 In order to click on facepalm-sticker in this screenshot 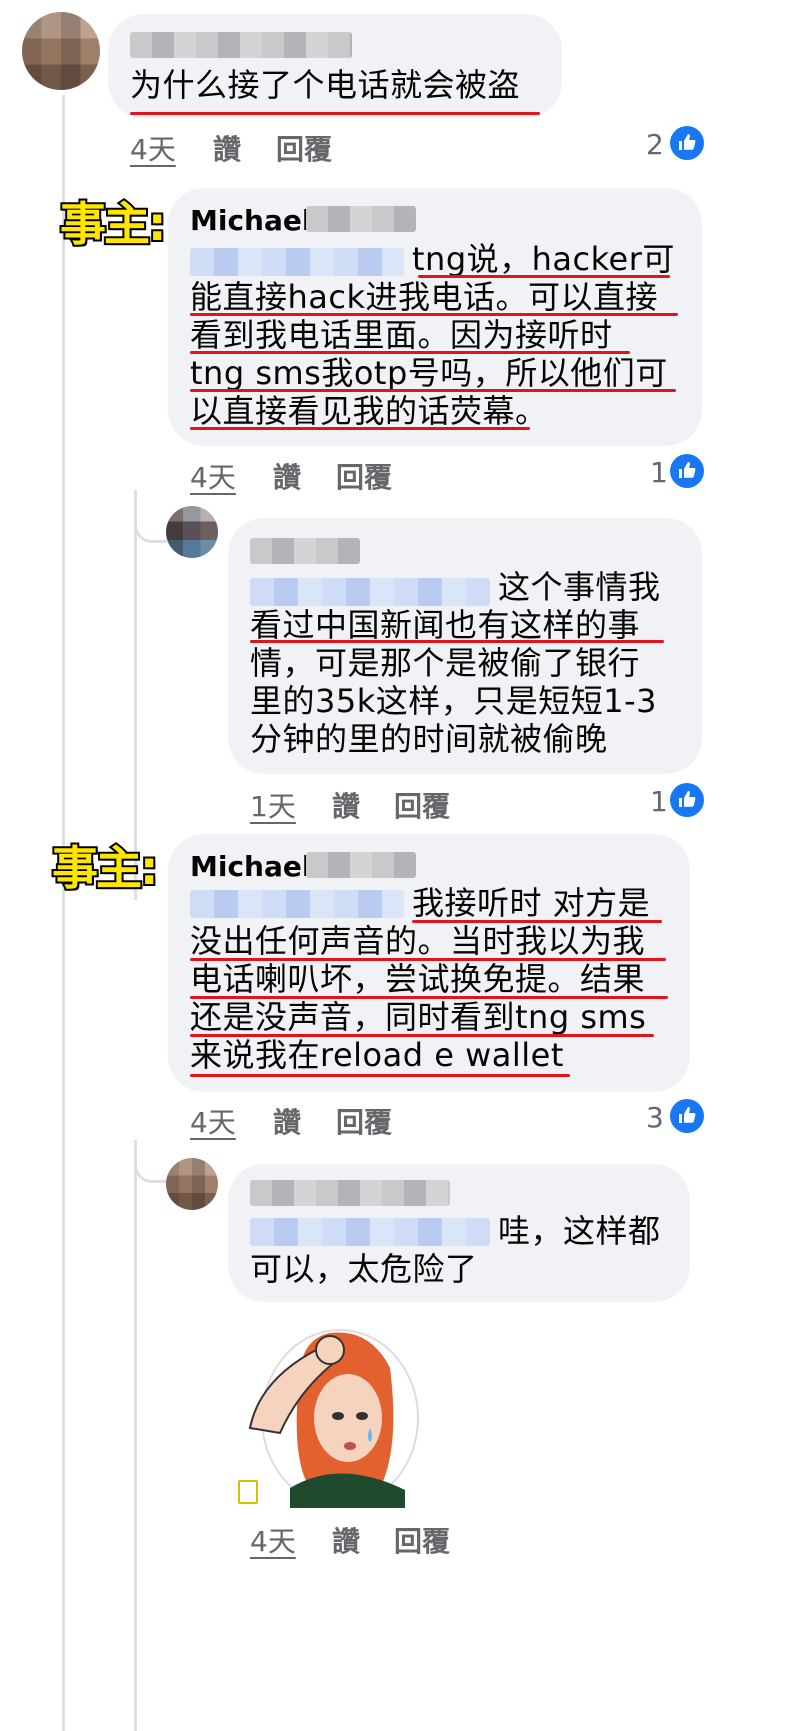, I will do `click(330, 1408)`.